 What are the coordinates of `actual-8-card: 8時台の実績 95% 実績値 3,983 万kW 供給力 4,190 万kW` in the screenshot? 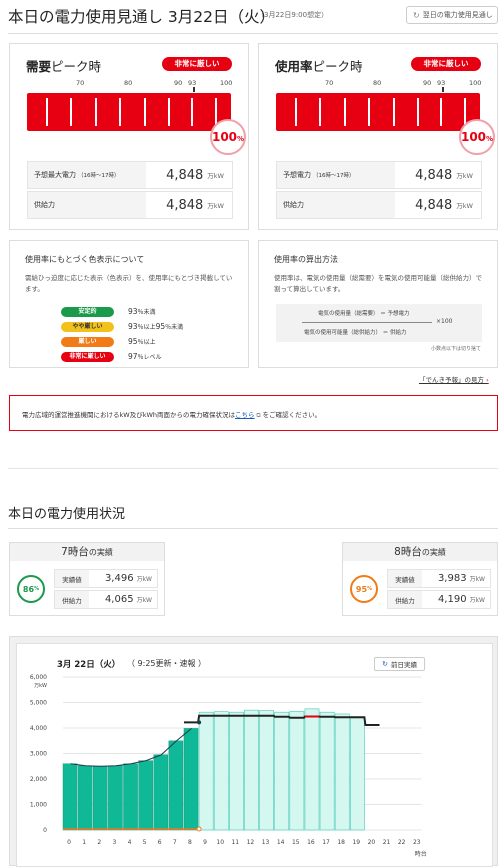 It's located at (420, 579).